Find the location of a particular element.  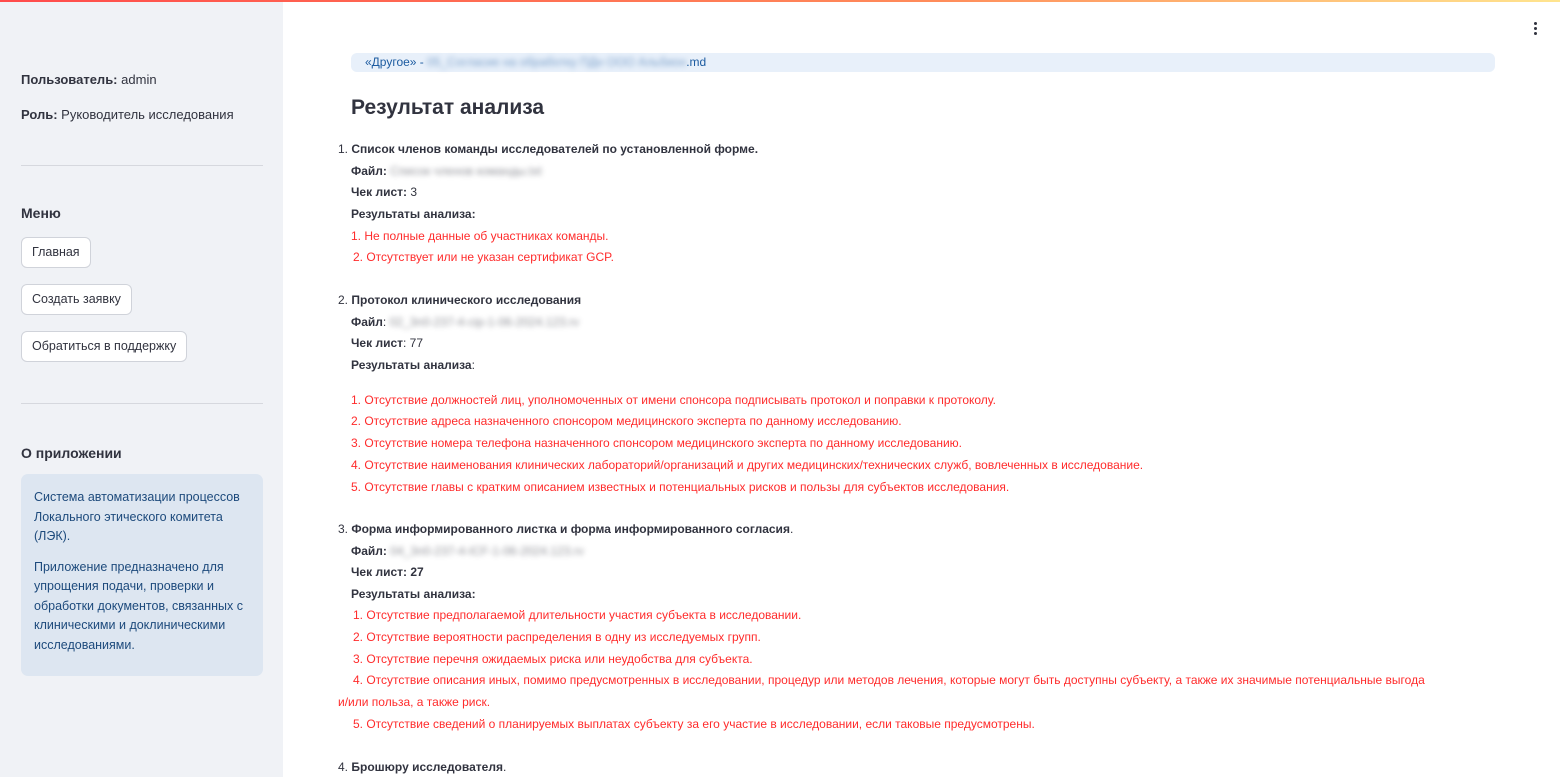

more-options-icon is located at coordinates (1535, 32).